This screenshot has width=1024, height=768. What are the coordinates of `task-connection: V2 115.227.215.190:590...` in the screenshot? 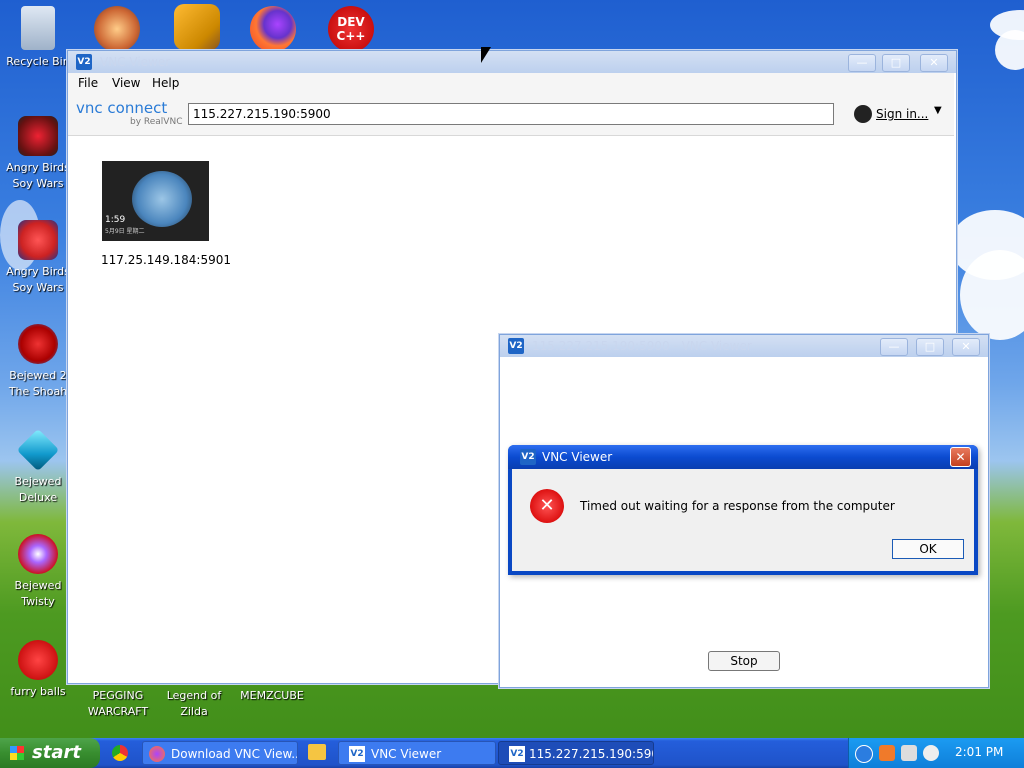 It's located at (576, 753).